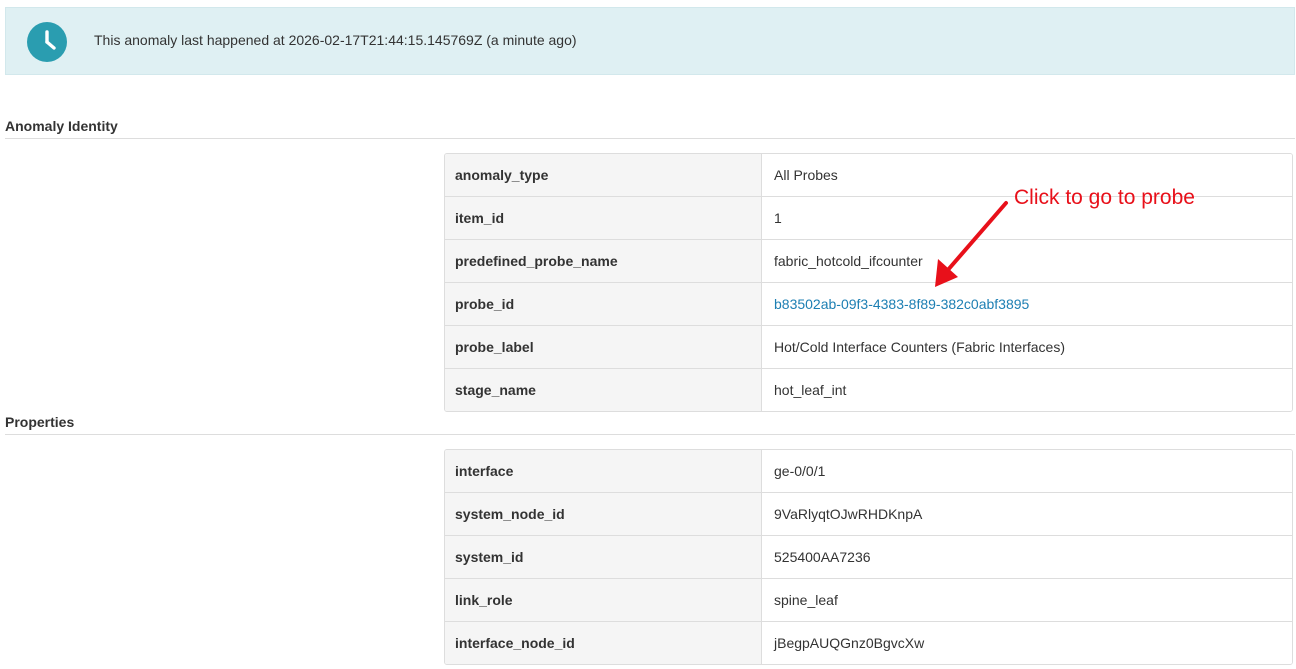 This screenshot has height=669, width=1296. What do you see at coordinates (603, 471) in the screenshot?
I see `row-key: interface` at bounding box center [603, 471].